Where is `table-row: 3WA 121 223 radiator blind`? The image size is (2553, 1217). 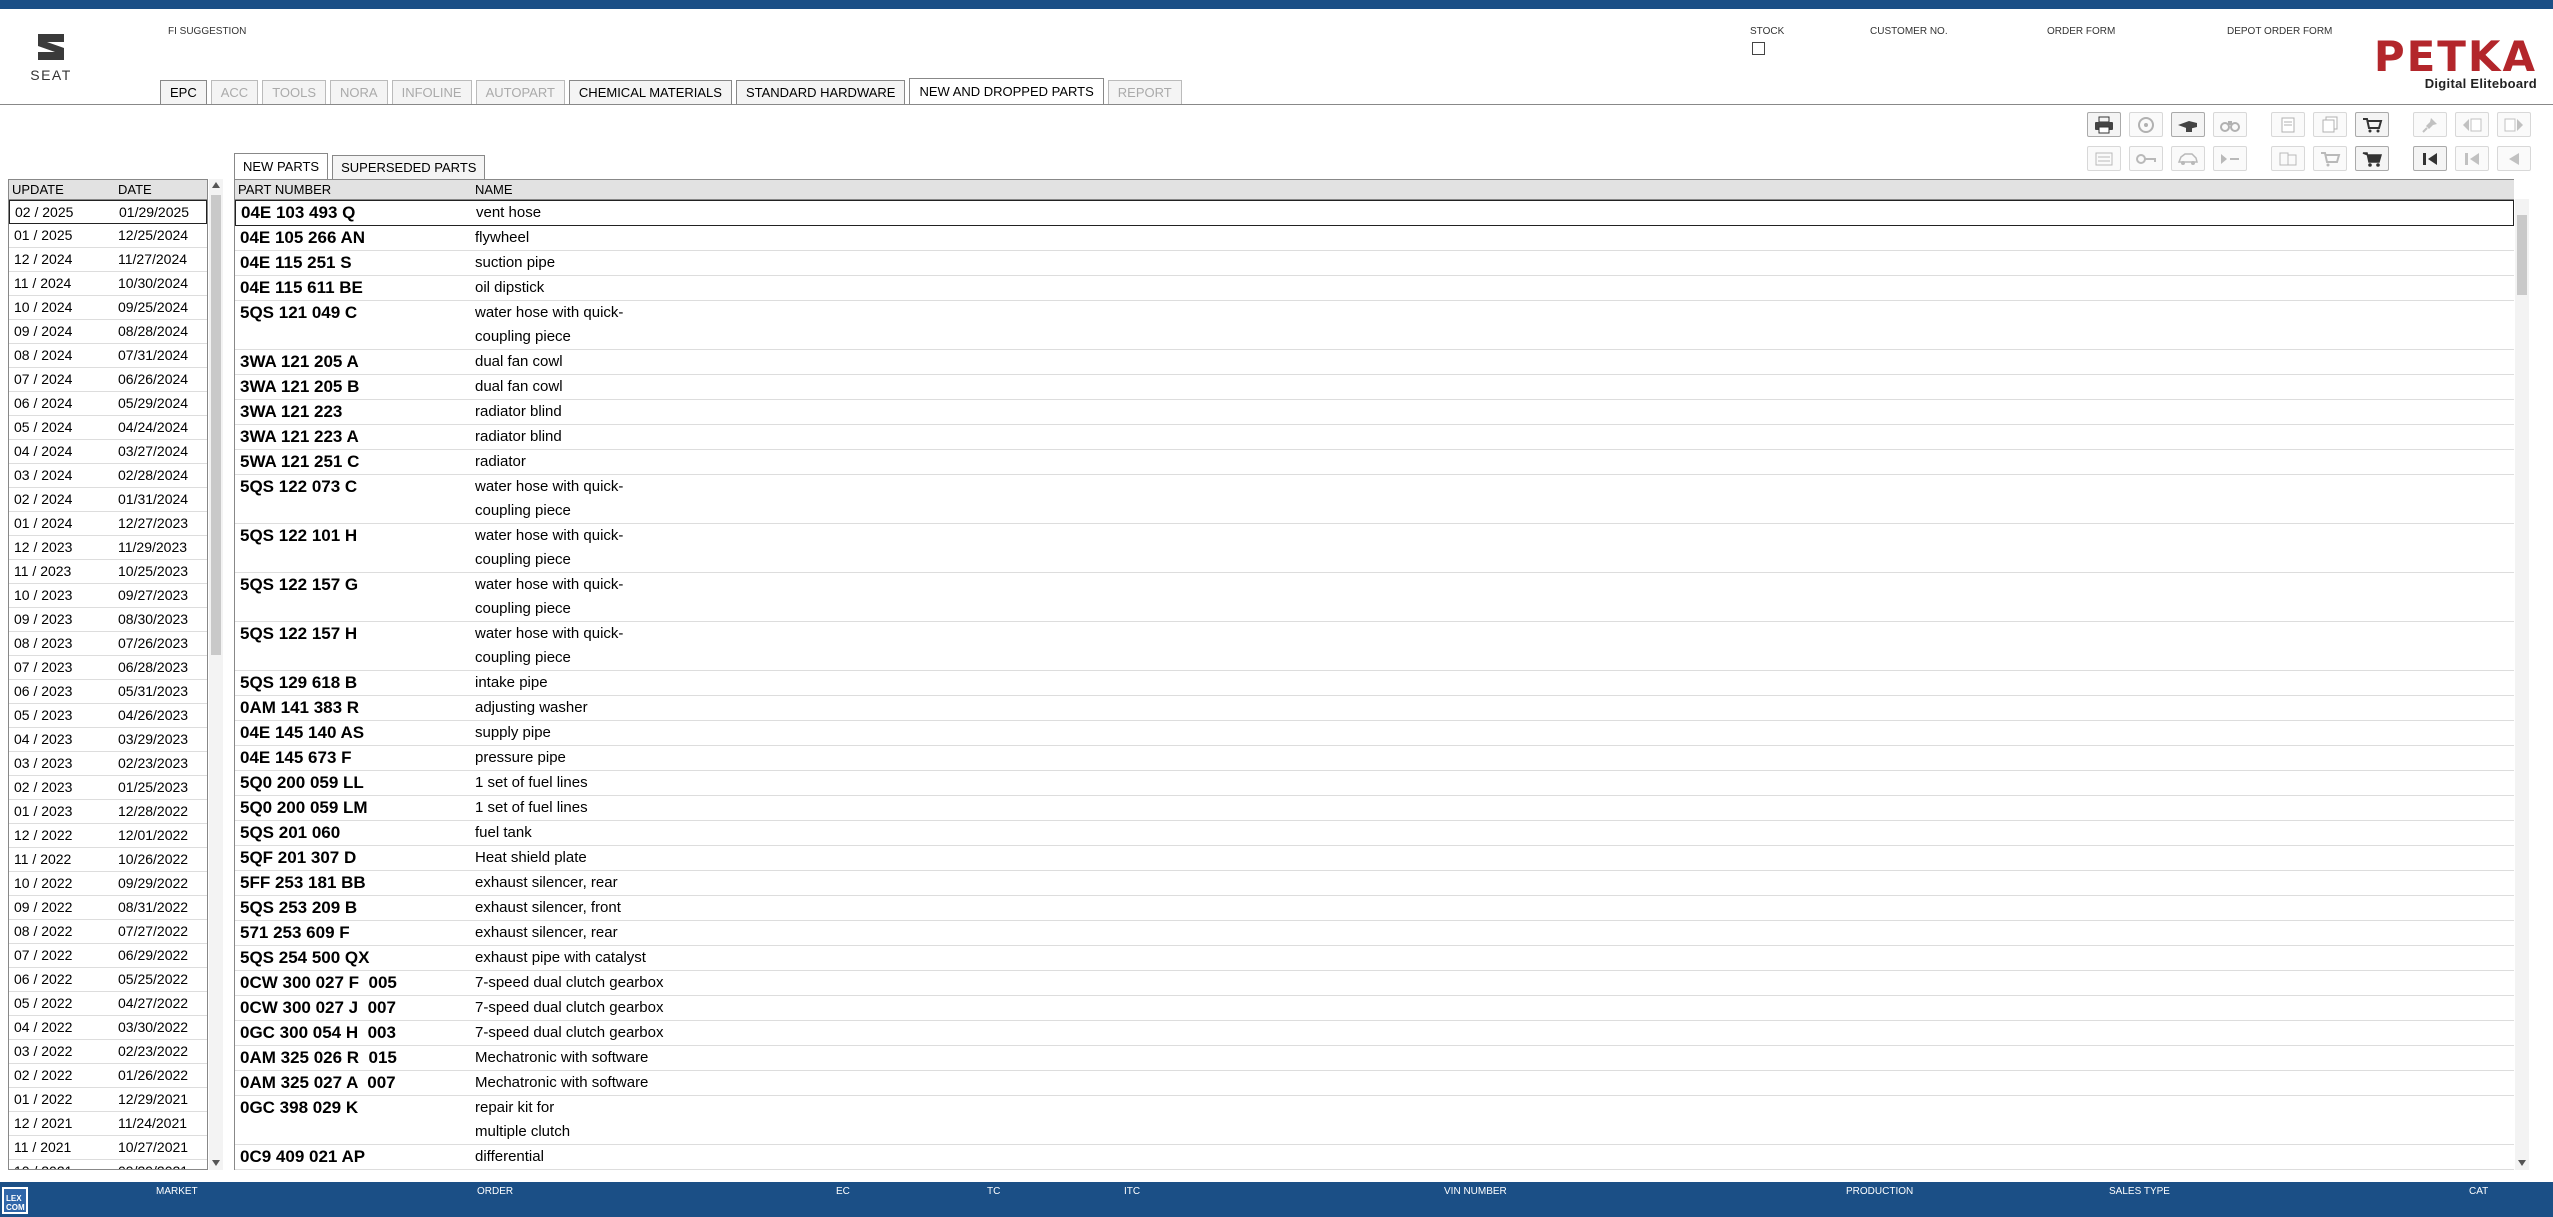
table-row: 3WA 121 223 radiator blind is located at coordinates (1374, 412).